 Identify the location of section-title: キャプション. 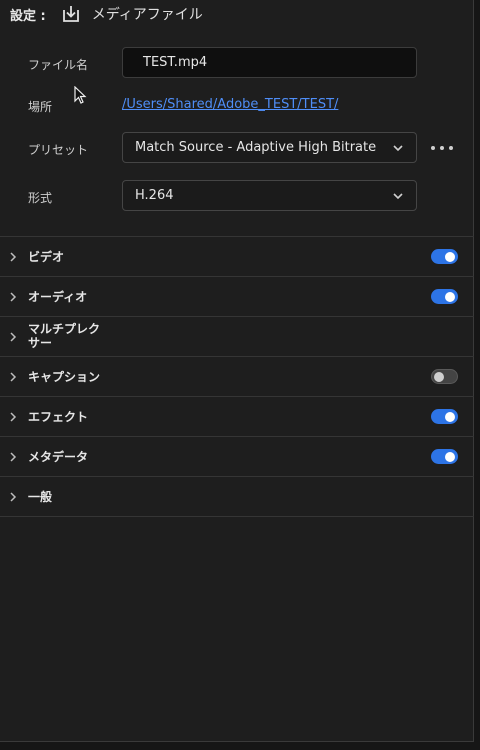
(64, 377).